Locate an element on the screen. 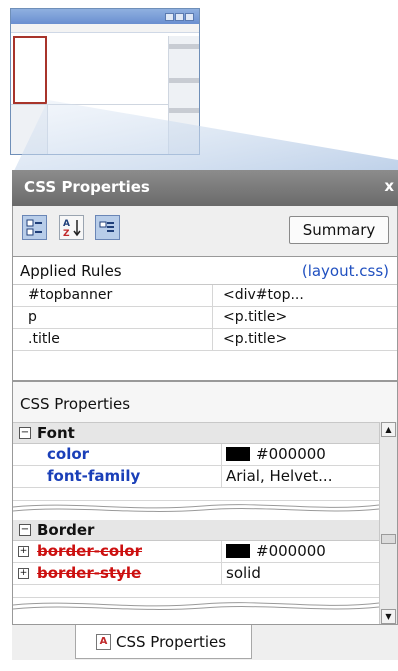  css-properties-tab-icon: A is located at coordinates (103, 642).